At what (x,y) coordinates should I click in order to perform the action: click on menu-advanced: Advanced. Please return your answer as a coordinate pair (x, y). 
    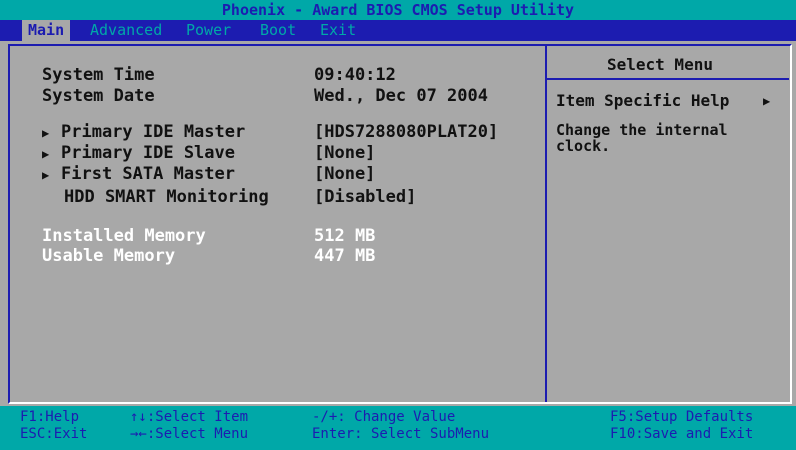
    Looking at the image, I should click on (126, 30).